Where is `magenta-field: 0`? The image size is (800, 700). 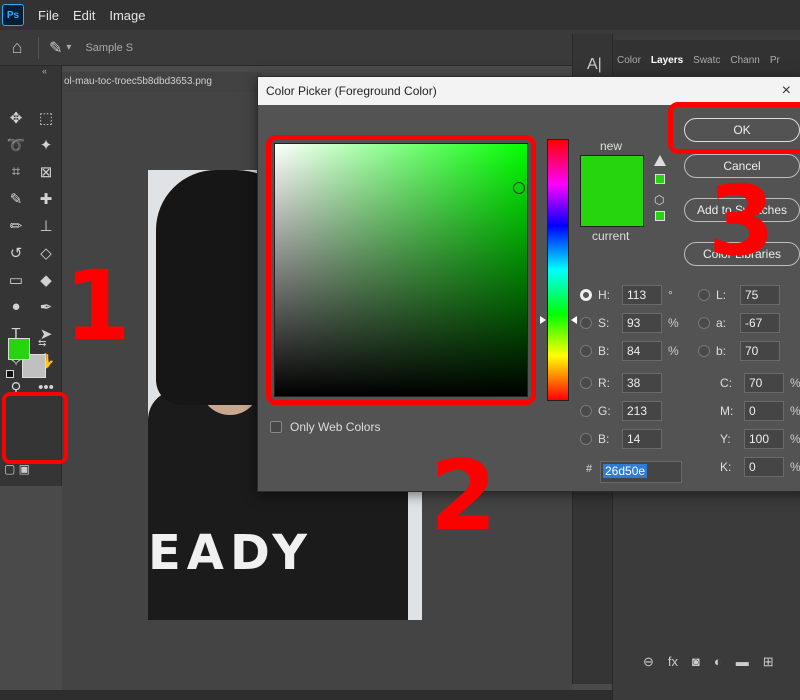
magenta-field: 0 is located at coordinates (764, 411).